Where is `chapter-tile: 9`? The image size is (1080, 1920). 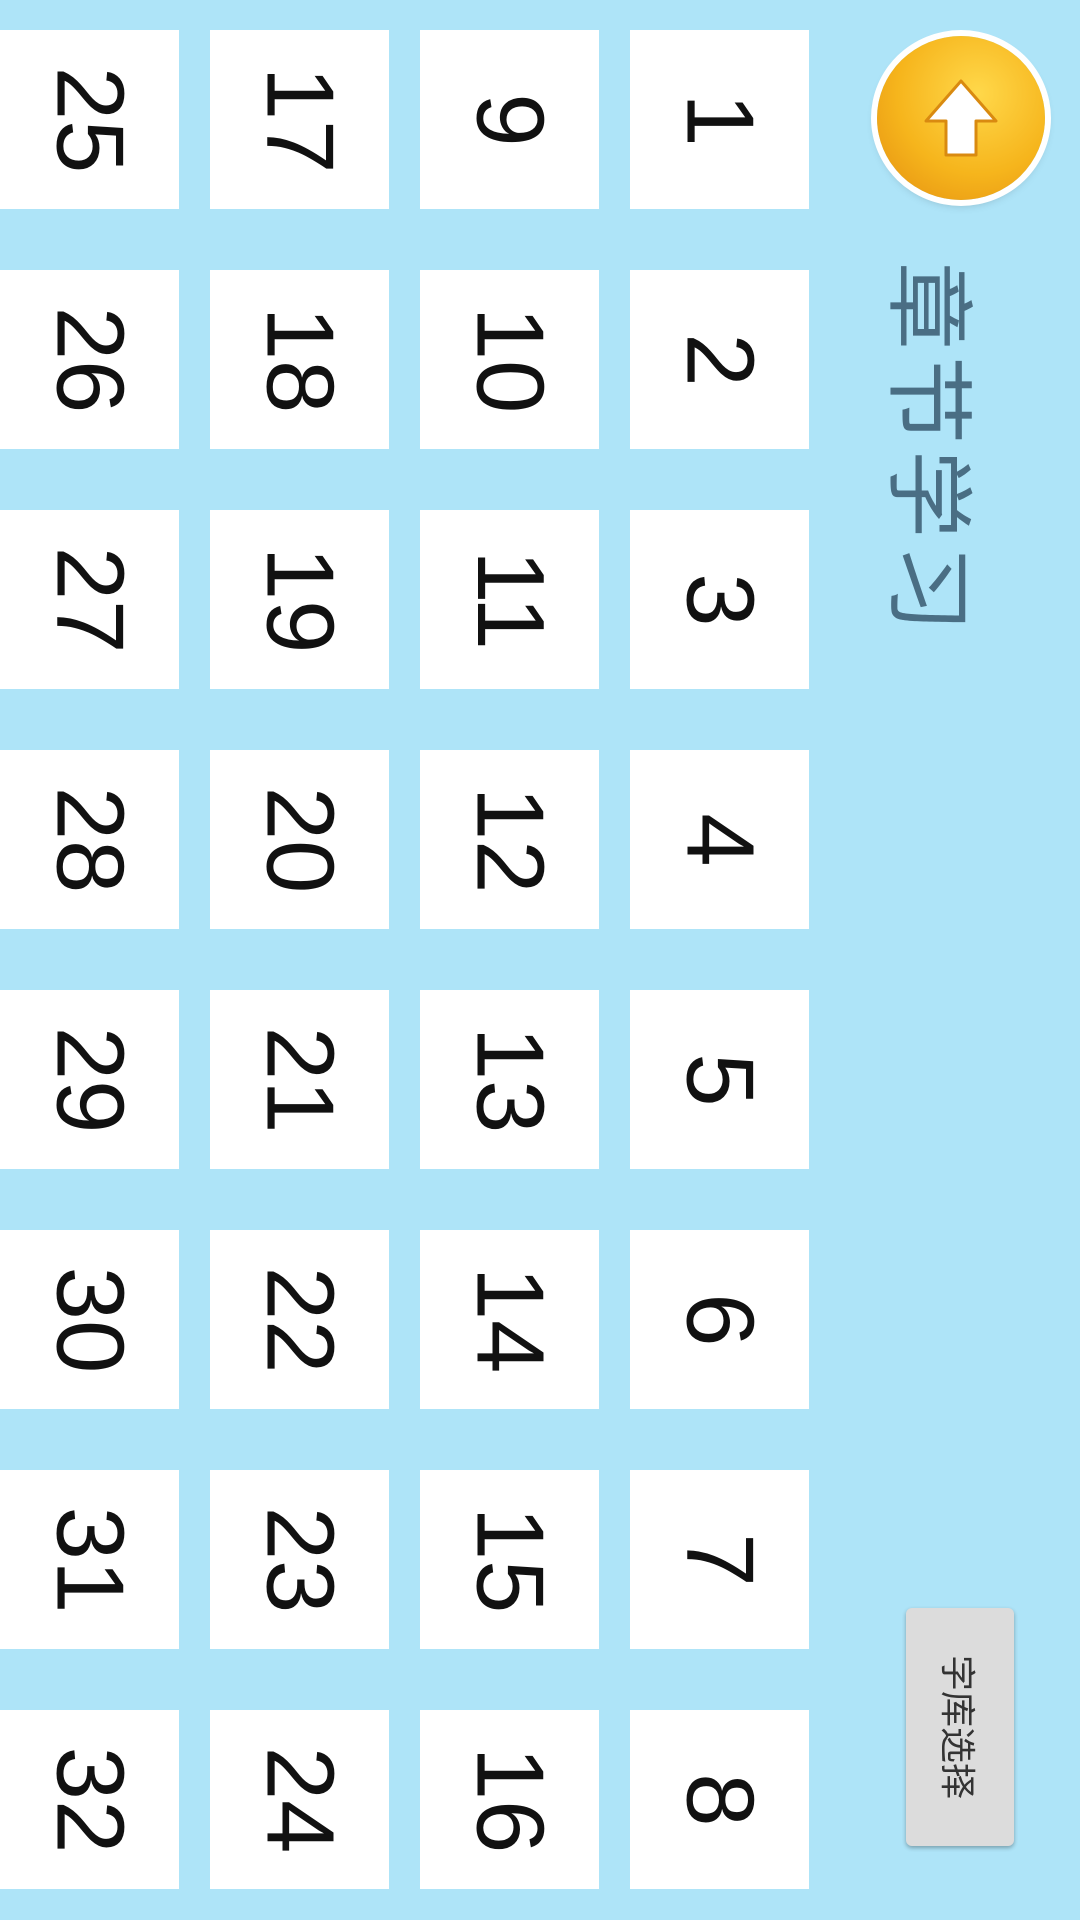
chapter-tile: 9 is located at coordinates (509, 119).